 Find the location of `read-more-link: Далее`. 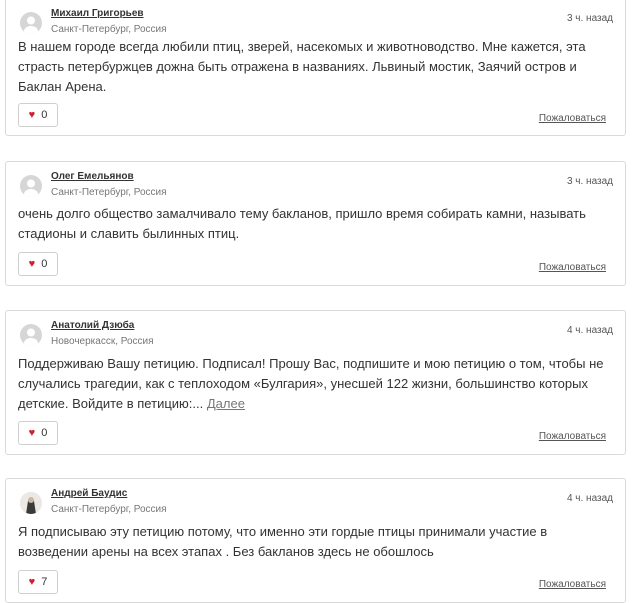

read-more-link: Далее is located at coordinates (226, 403).